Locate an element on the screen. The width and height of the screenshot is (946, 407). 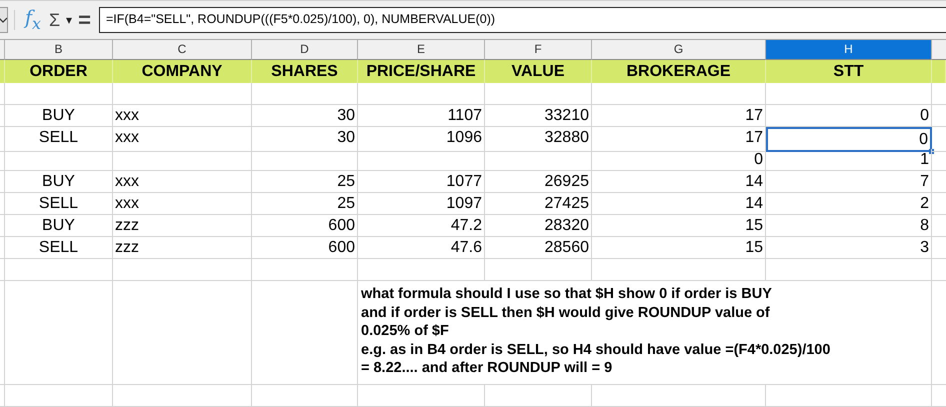
table-cell: 47.6 is located at coordinates (421, 248).